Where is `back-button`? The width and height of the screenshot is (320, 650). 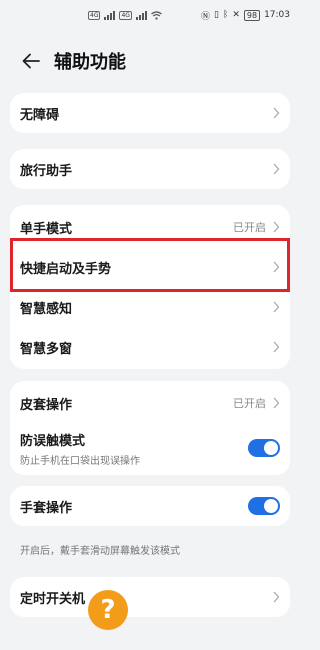
back-button is located at coordinates (31, 61).